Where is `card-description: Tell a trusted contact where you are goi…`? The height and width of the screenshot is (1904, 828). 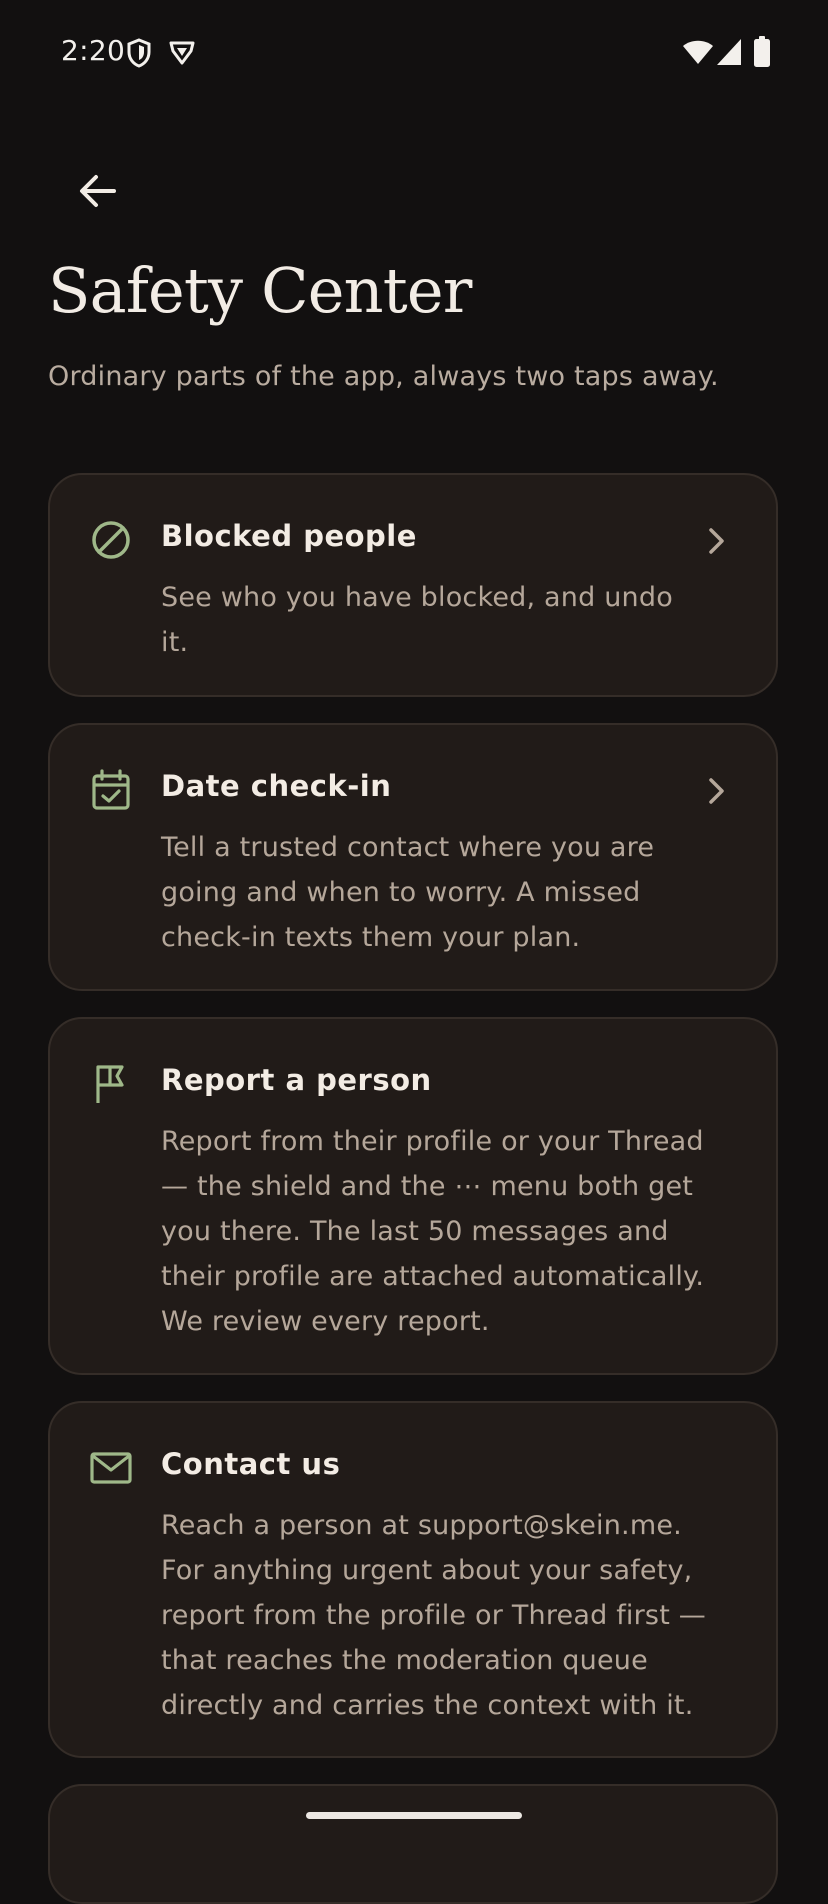 card-description: Tell a trusted contact where you are goi… is located at coordinates (408, 892).